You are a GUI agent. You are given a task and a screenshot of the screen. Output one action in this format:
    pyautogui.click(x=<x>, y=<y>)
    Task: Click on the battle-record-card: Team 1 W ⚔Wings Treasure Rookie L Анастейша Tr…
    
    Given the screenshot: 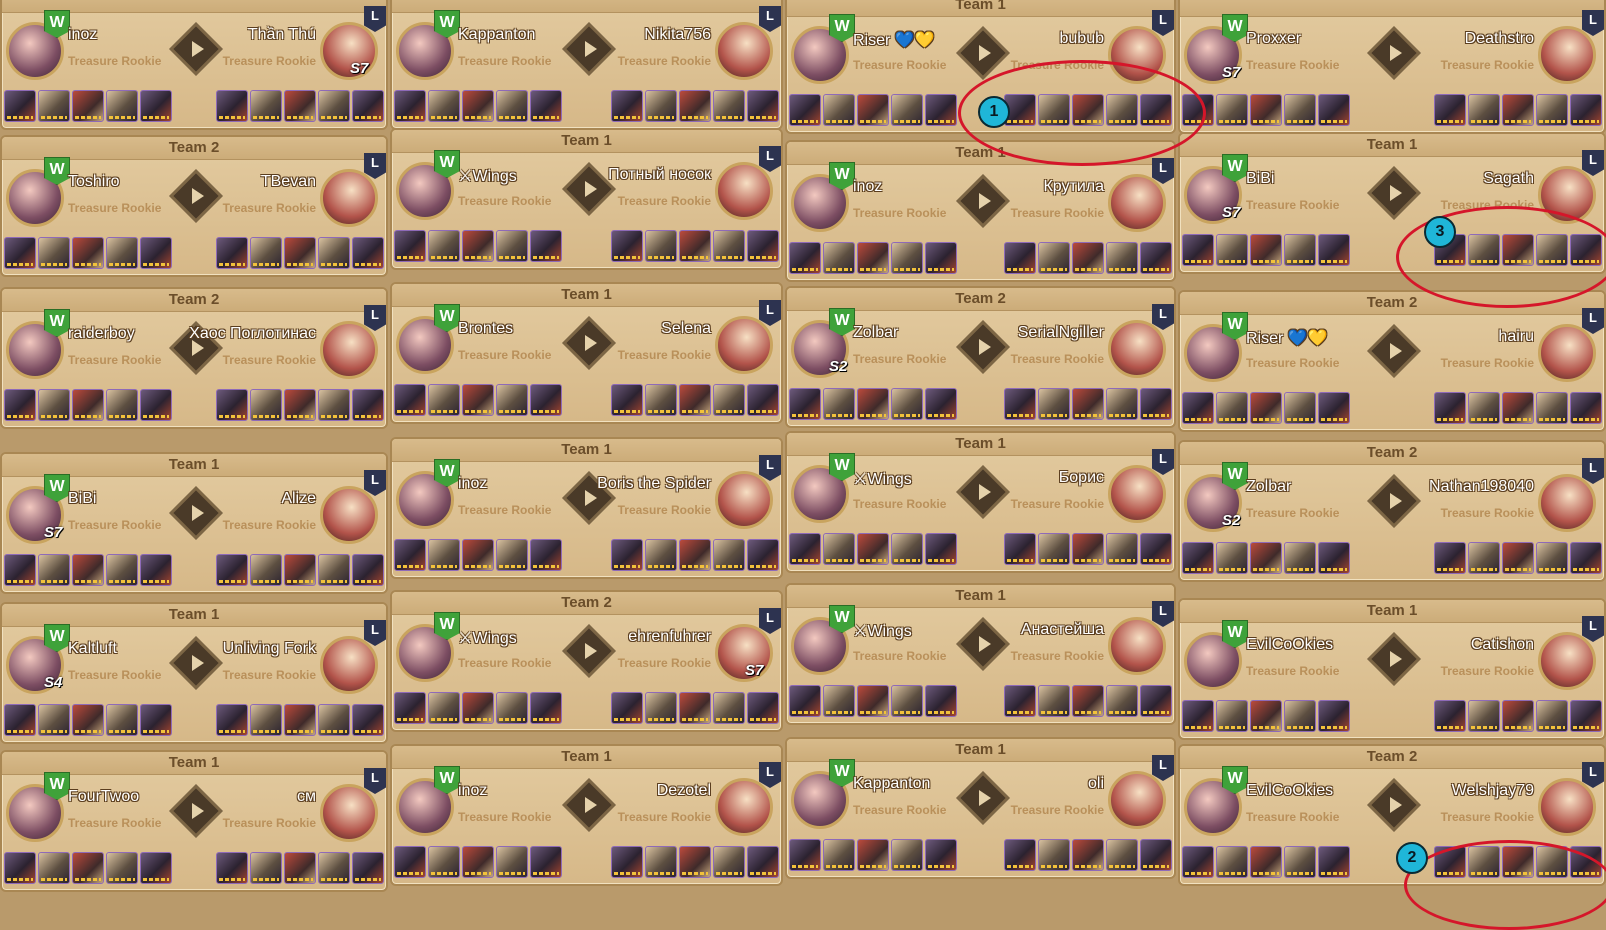 What is the action you would take?
    pyautogui.click(x=980, y=654)
    